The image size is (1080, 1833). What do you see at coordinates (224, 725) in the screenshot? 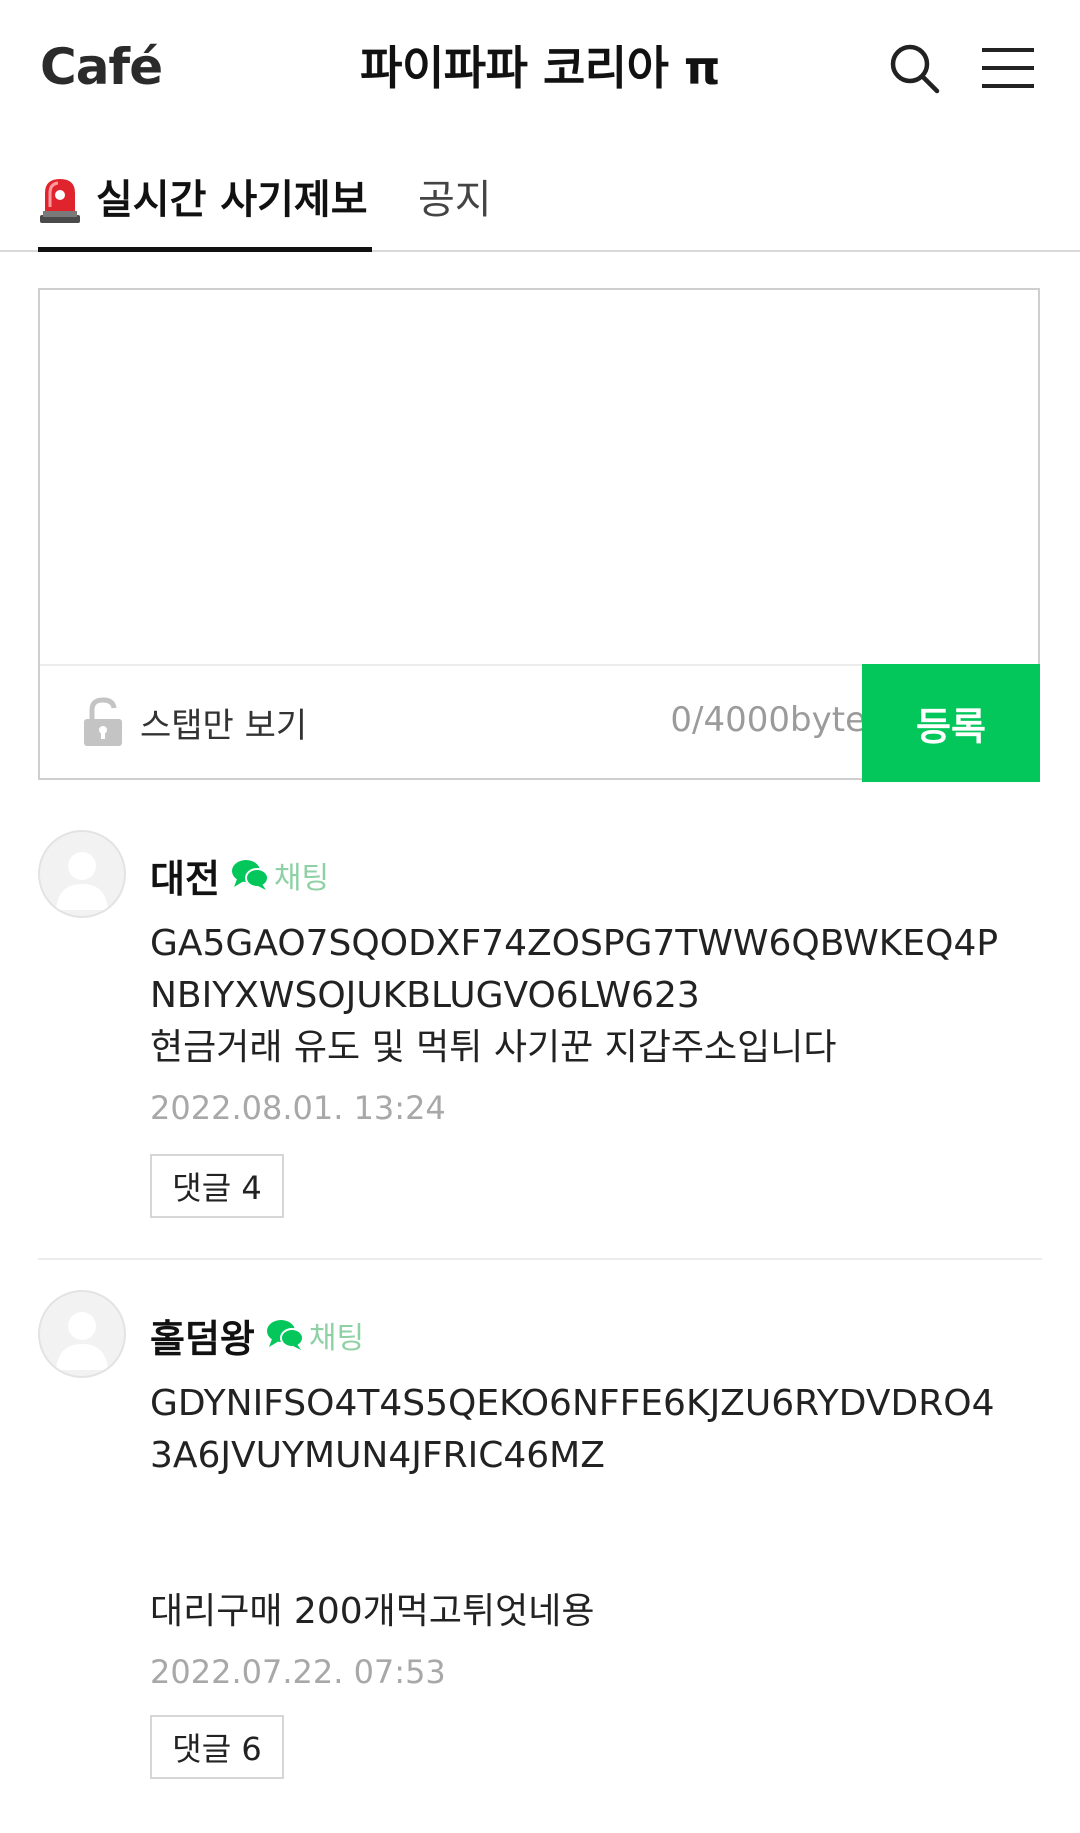
I see `staff-only-label: 스탭만 보기` at bounding box center [224, 725].